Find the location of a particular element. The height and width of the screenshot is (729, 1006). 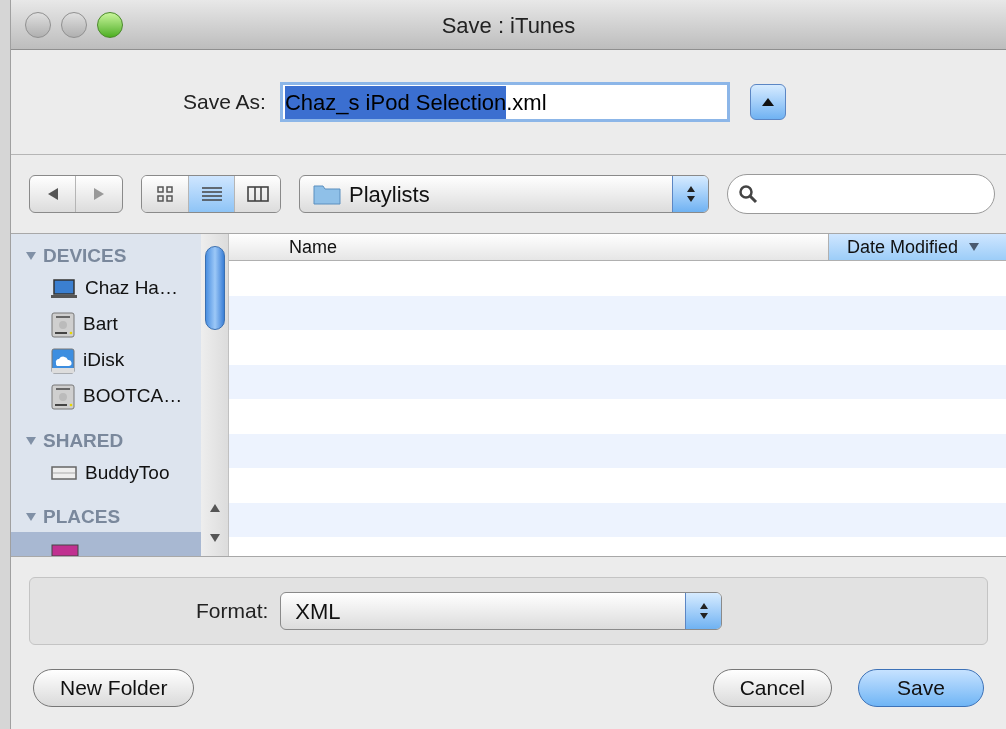

triangle-up-icon is located at coordinates (767, 102).